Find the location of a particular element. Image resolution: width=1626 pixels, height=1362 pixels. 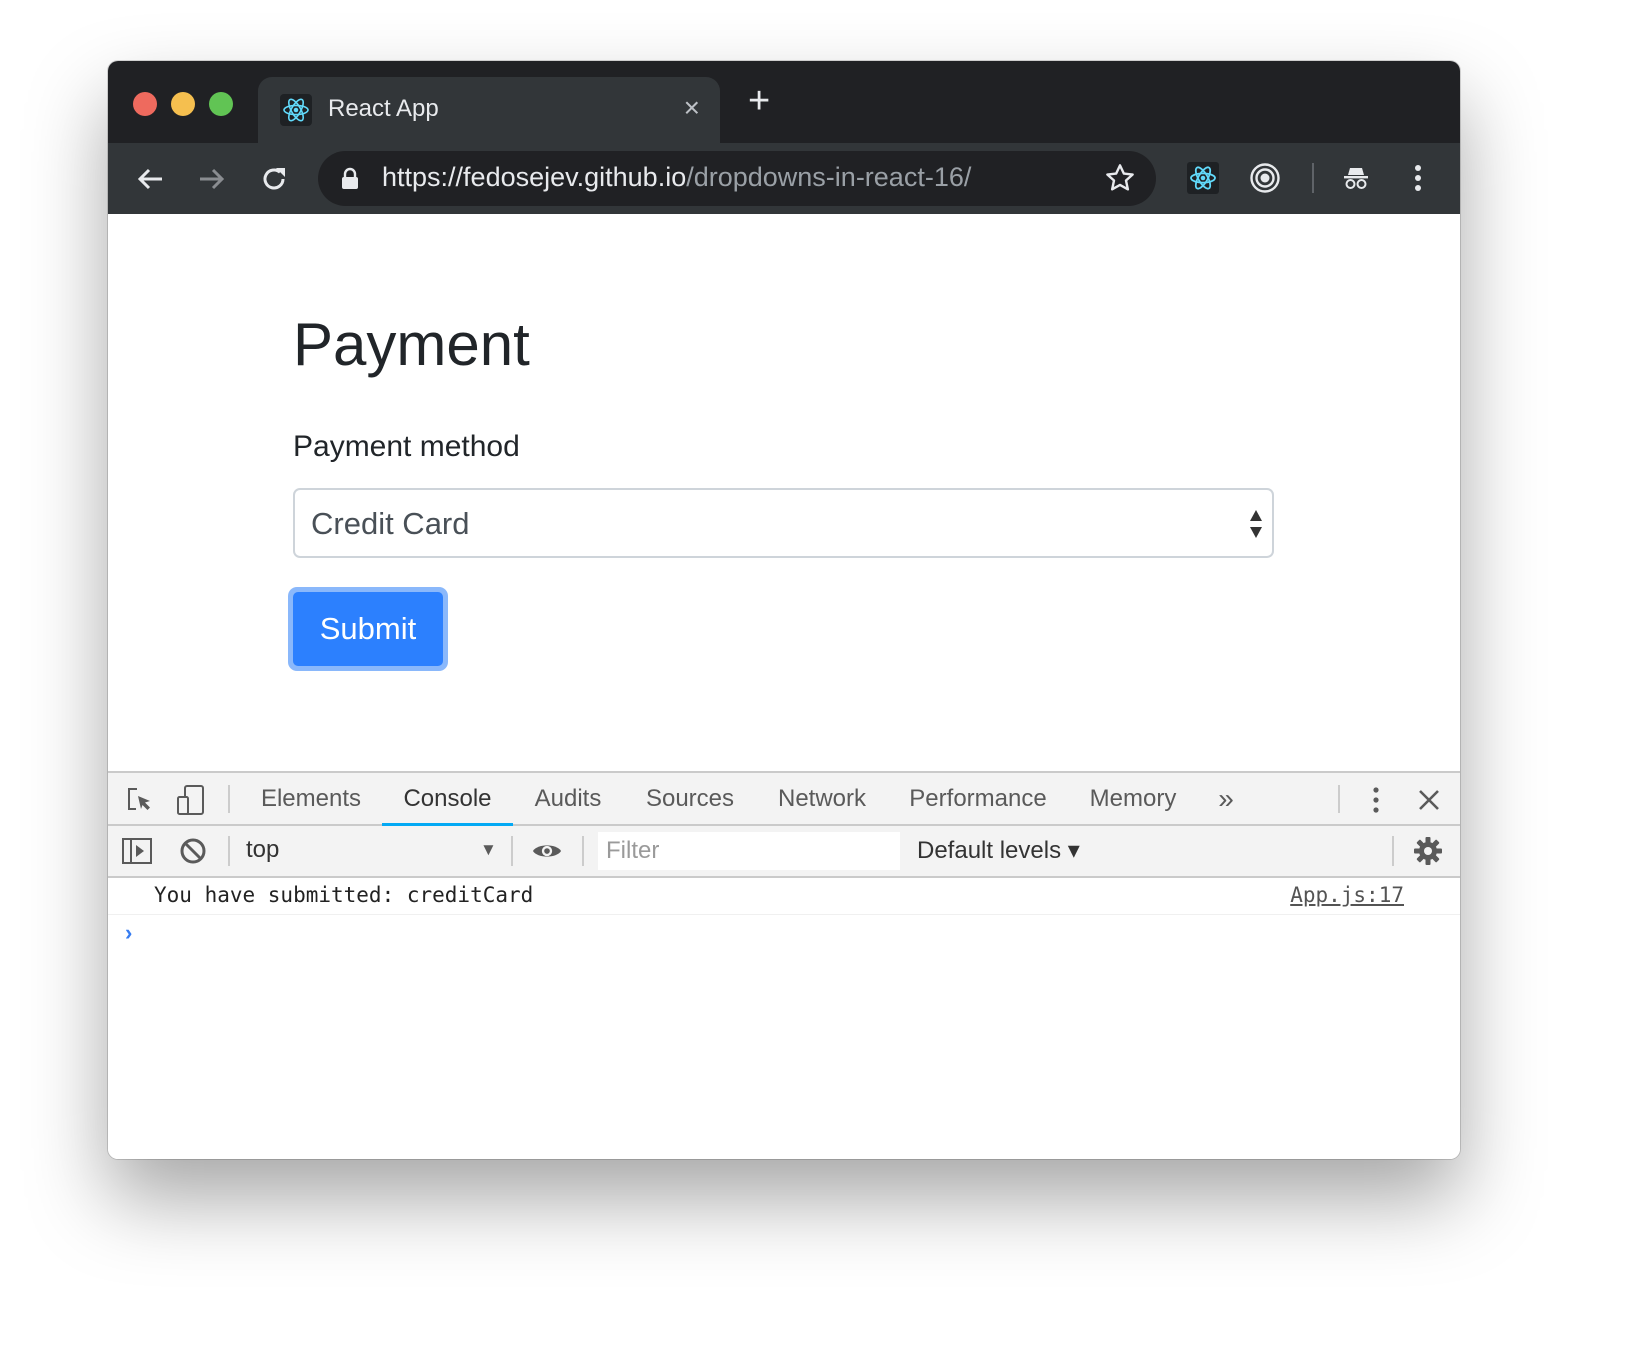

live-expression-eye-icon is located at coordinates (547, 851).